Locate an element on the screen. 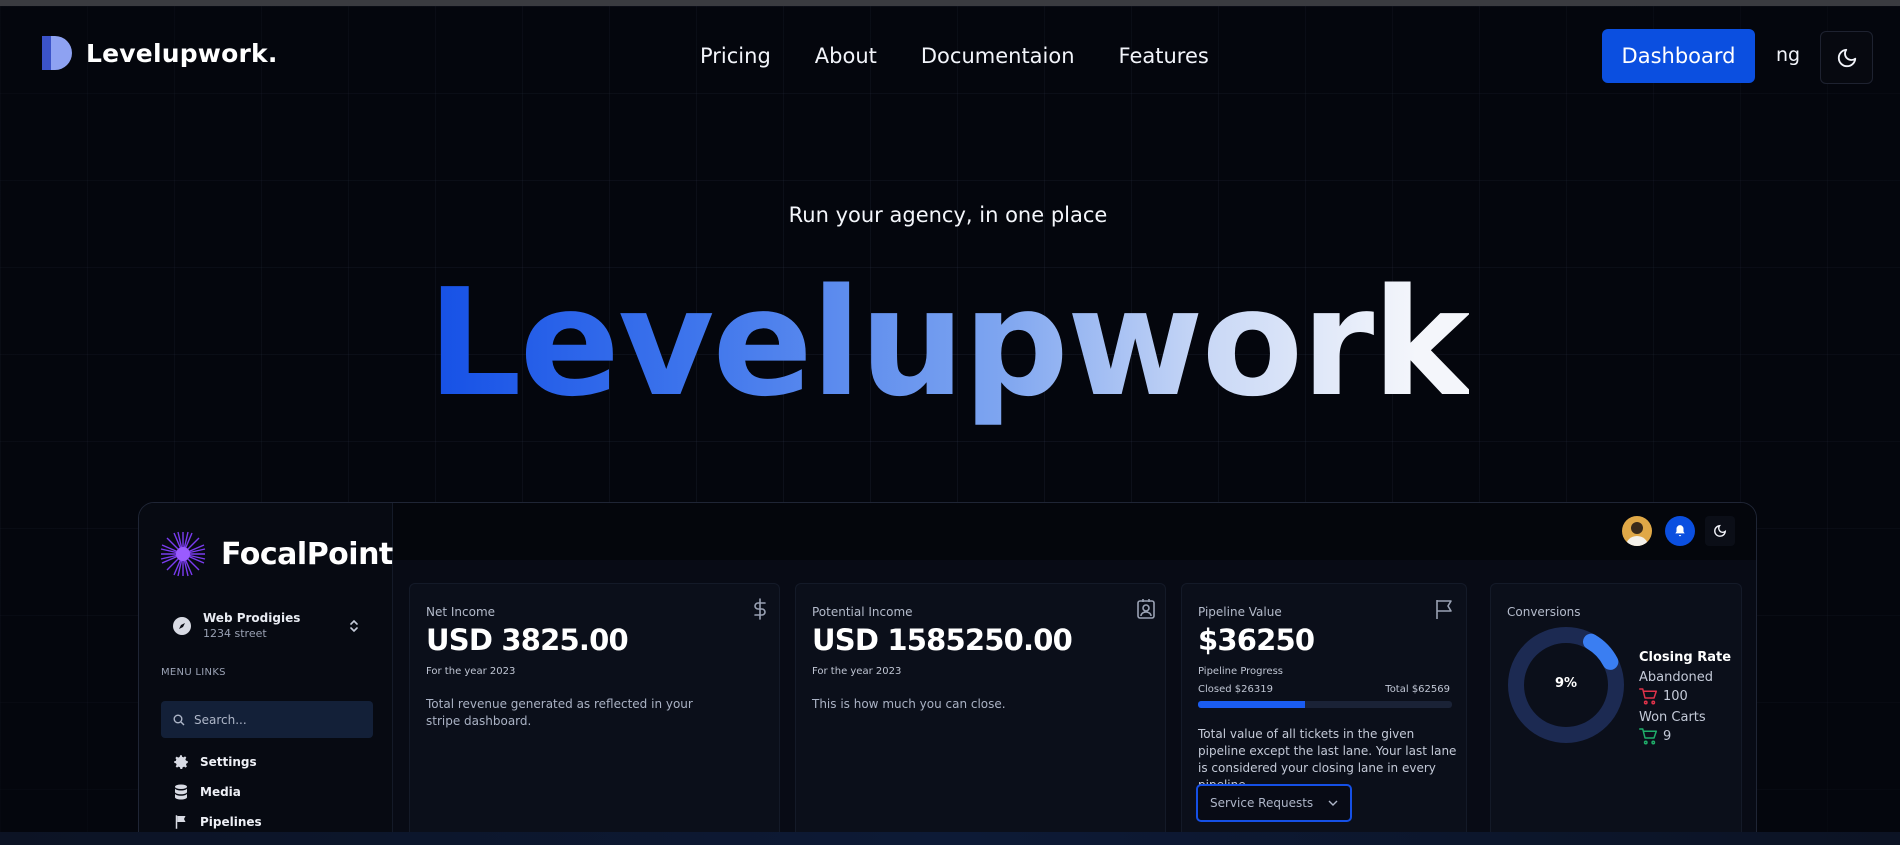 Image resolution: width=1900 pixels, height=845 pixels. pipeline-select-value: Service Requests is located at coordinates (1262, 803).